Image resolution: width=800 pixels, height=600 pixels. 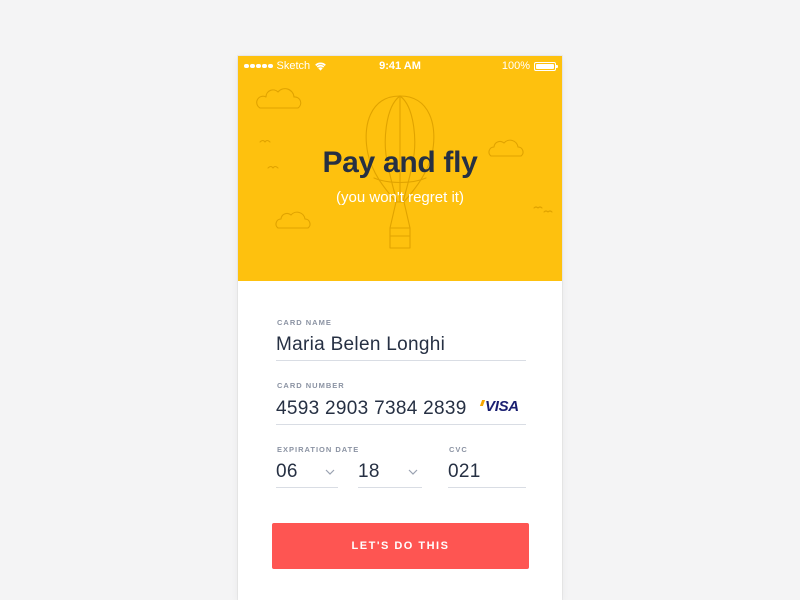 I want to click on card-name-underline, so click(x=401, y=360).